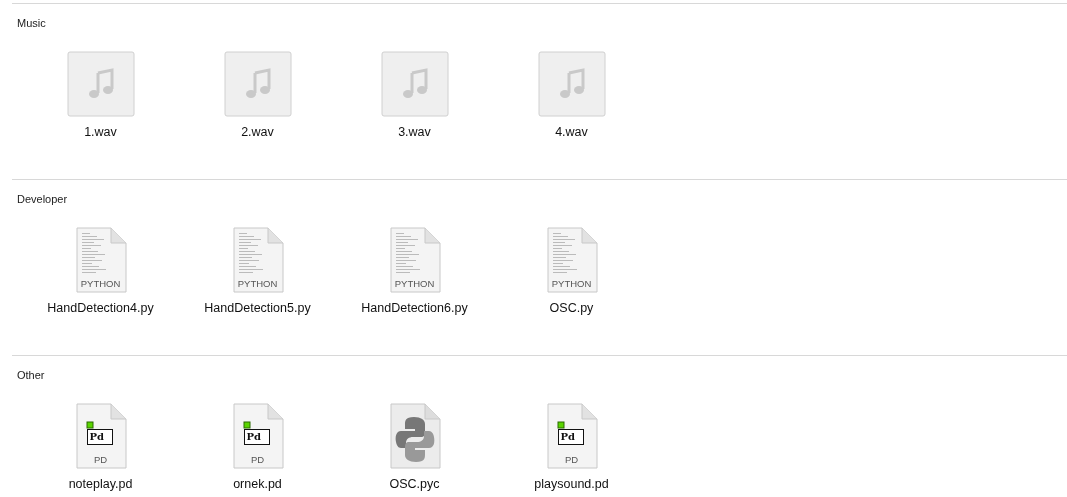 This screenshot has height=497, width=1067. I want to click on file-name: 2.wav, so click(257, 132).